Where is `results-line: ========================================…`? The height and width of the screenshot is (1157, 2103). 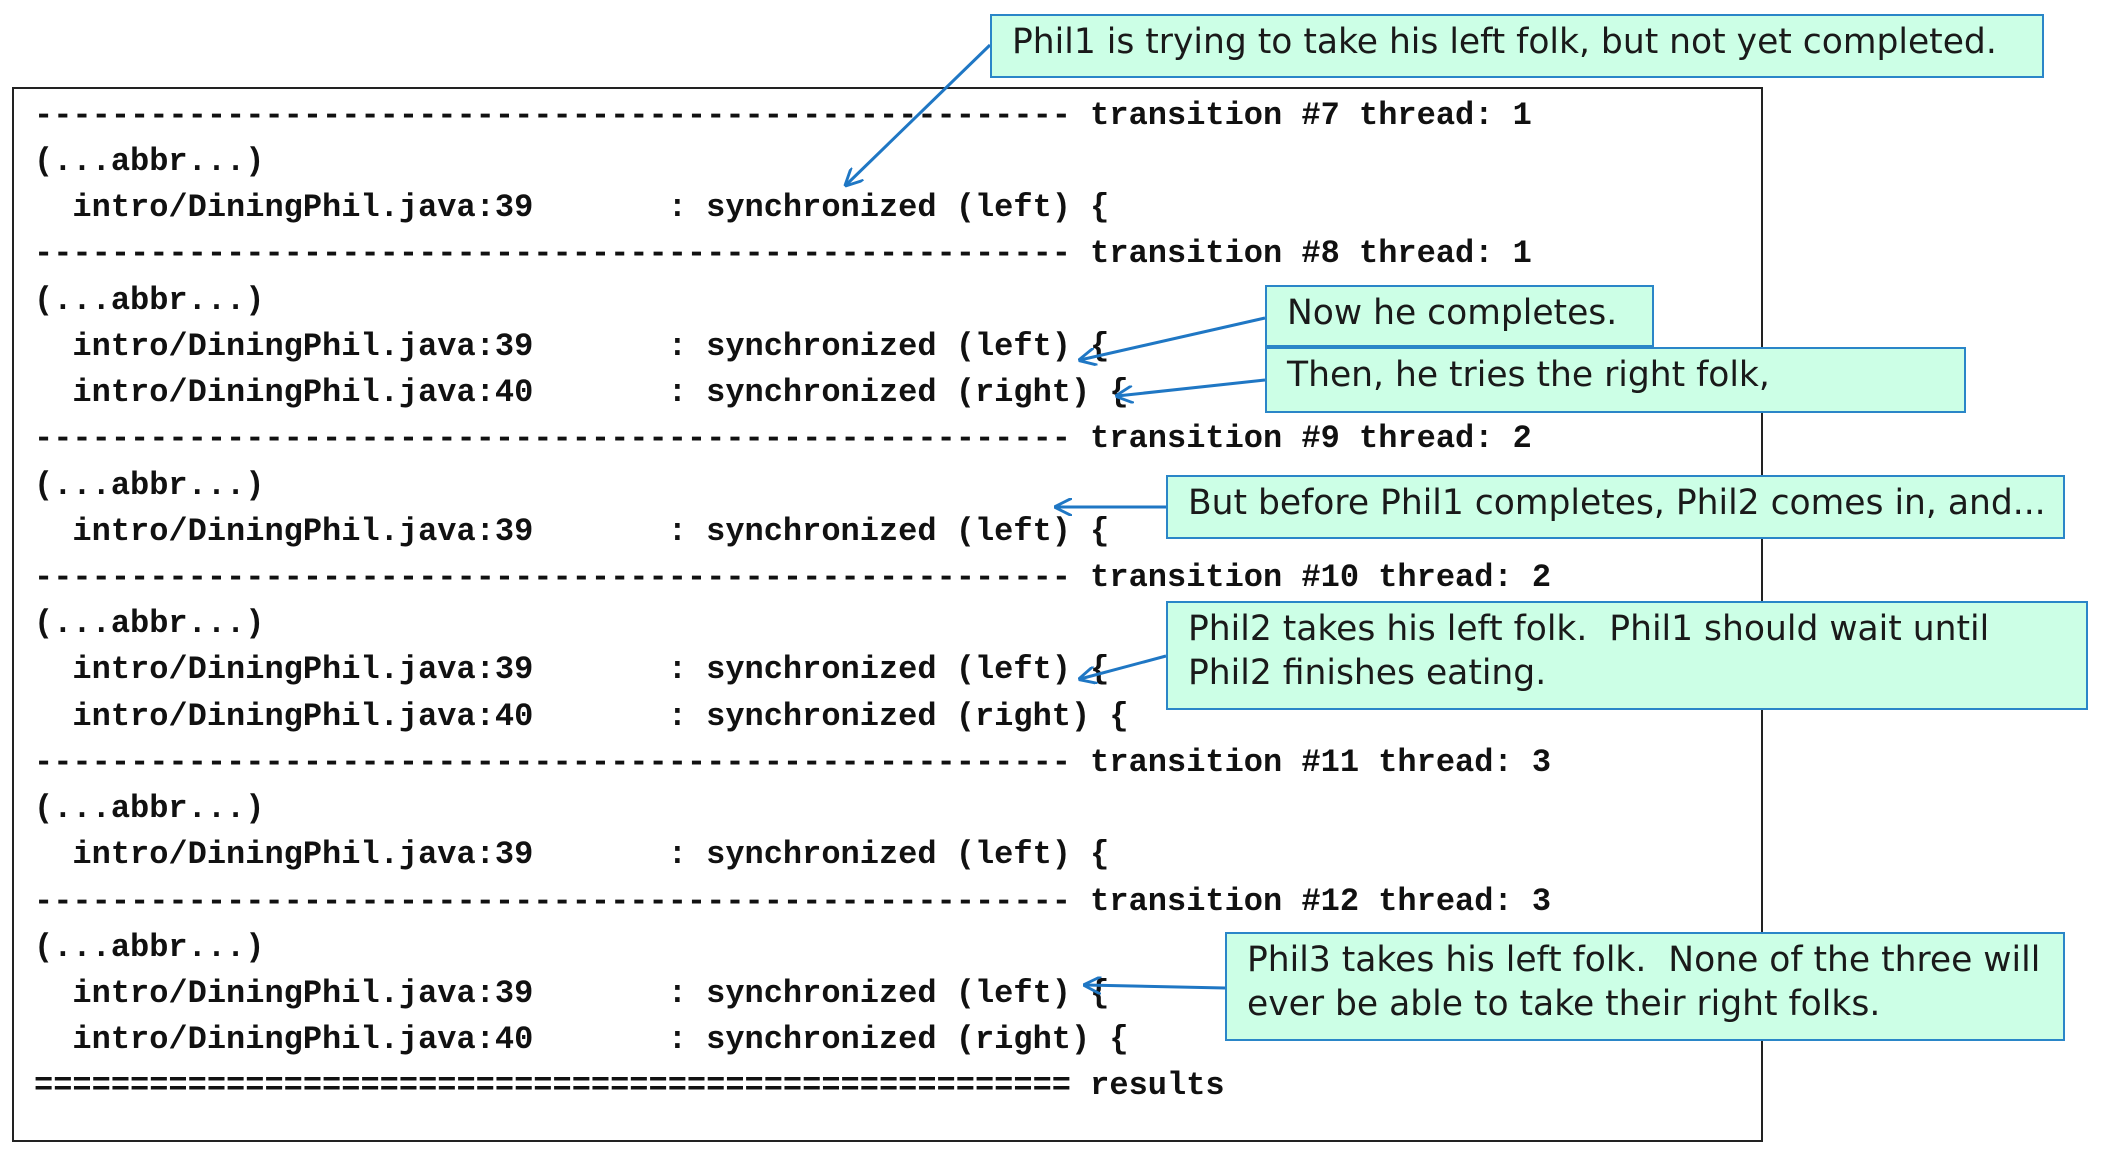
results-line: ========================================… is located at coordinates (629, 1085).